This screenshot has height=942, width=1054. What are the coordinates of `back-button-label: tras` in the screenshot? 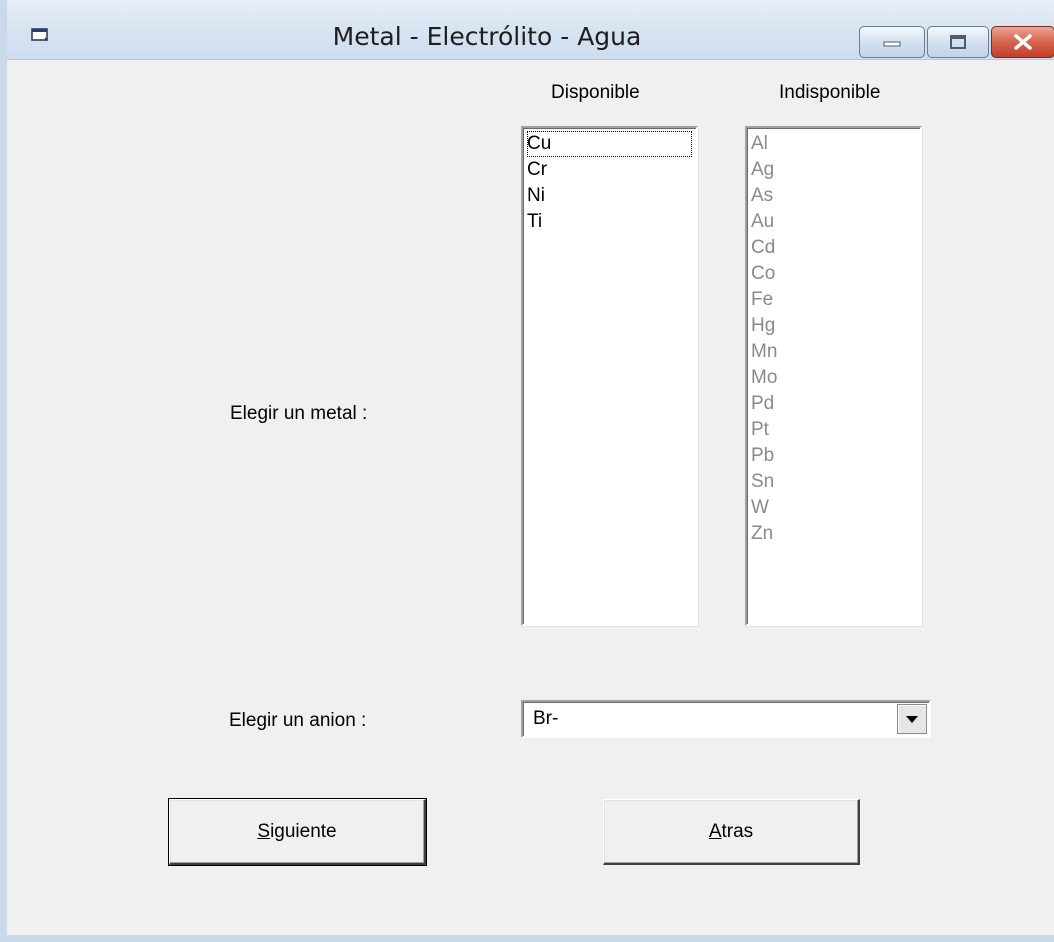 It's located at (737, 831).